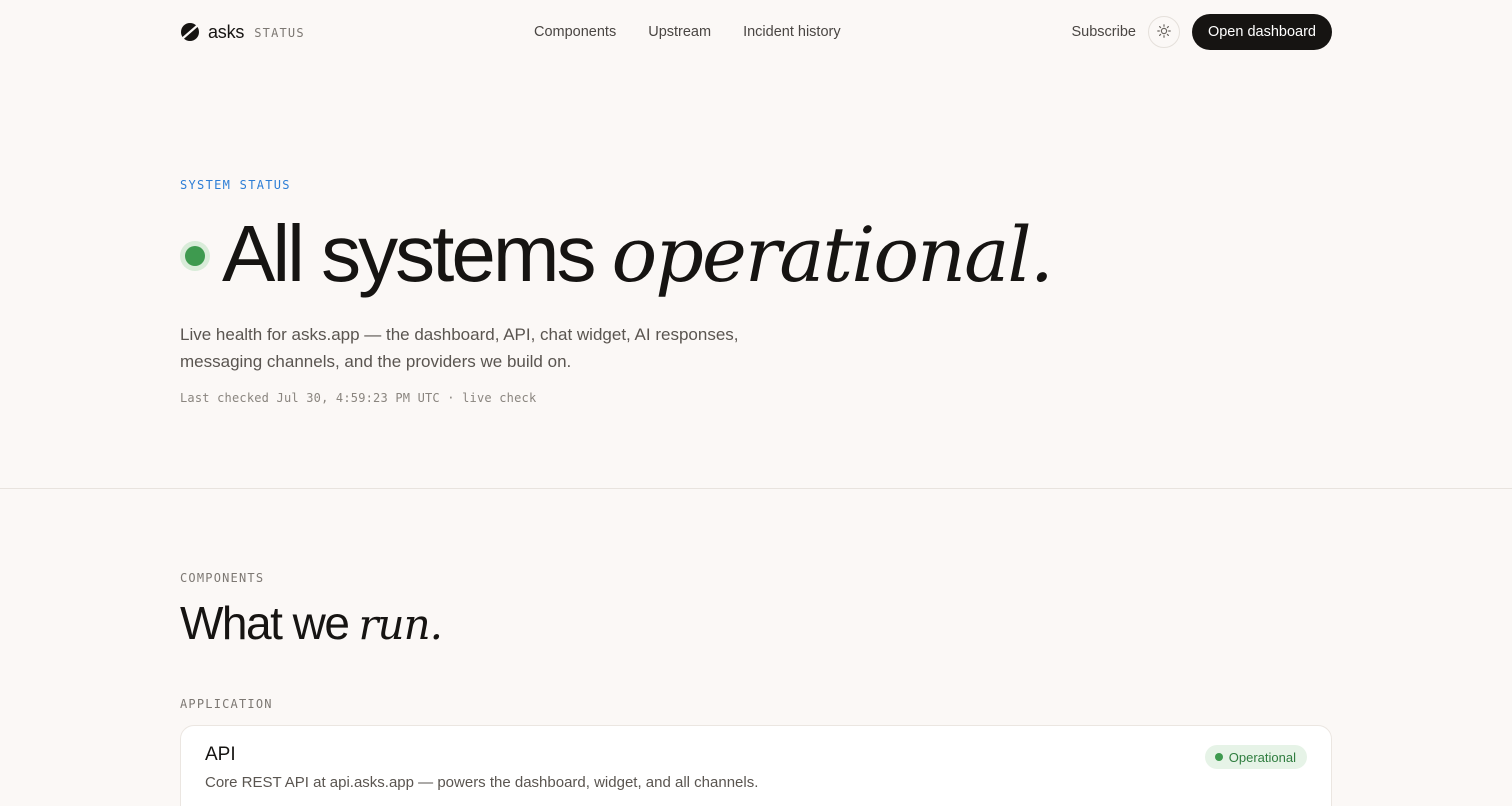 This screenshot has height=806, width=1512. What do you see at coordinates (679, 32) in the screenshot?
I see `nav-upstream: Upstream` at bounding box center [679, 32].